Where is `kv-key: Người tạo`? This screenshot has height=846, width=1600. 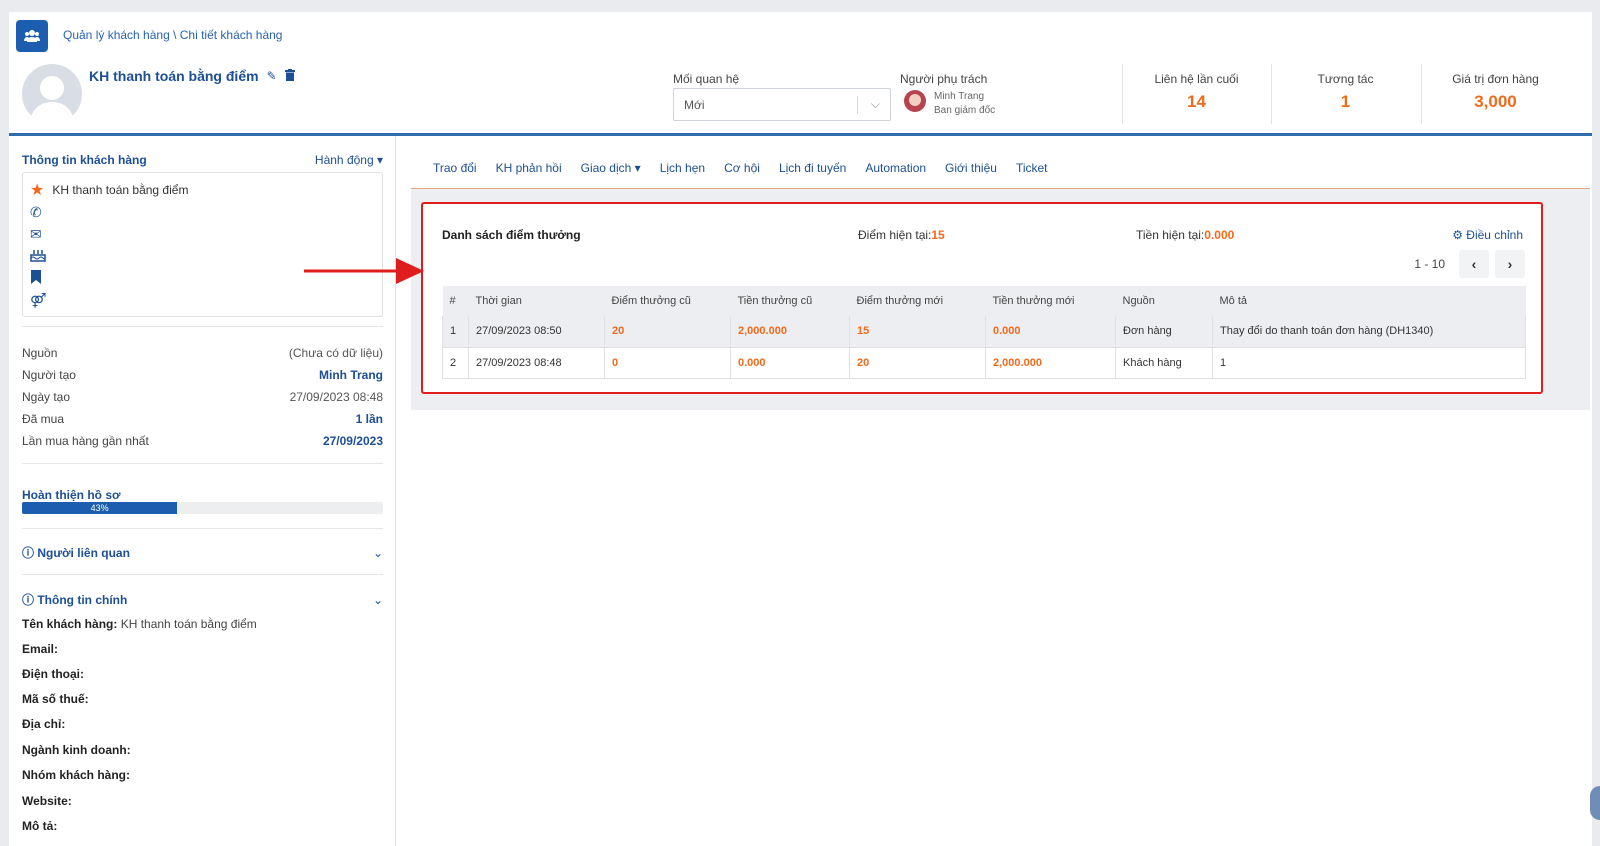
kv-key: Người tạo is located at coordinates (49, 375).